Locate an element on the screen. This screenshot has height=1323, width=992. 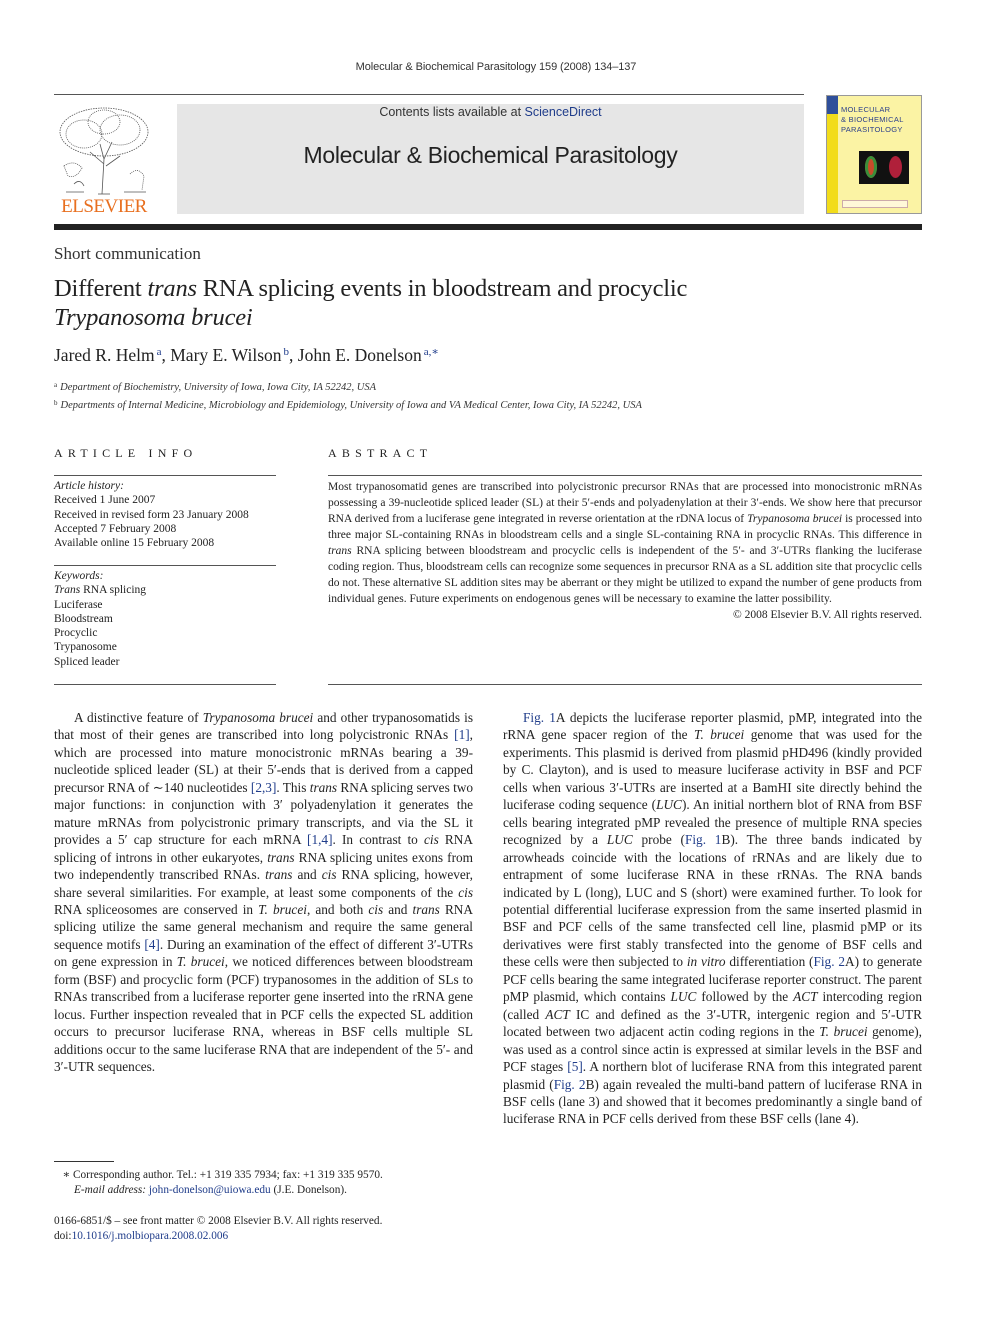
masthead-thick-rule is located at coordinates (488, 227).